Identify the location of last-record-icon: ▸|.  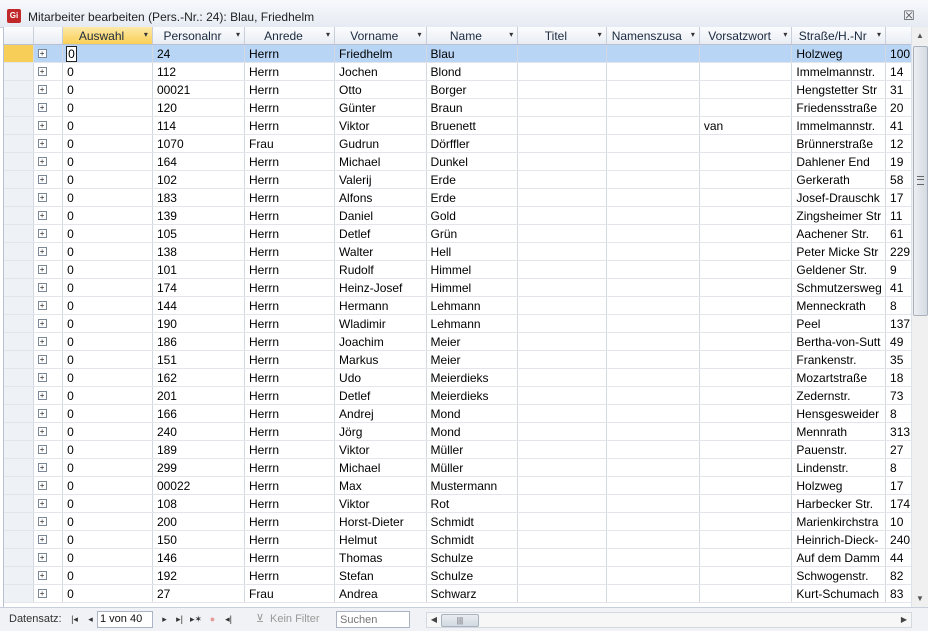
(179, 619).